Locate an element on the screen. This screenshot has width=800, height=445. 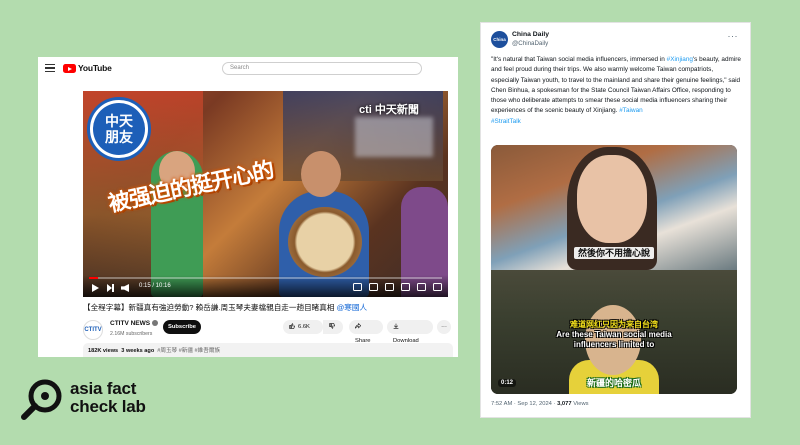
upload-age: 3 weeks ago is located at coordinates (138, 351).